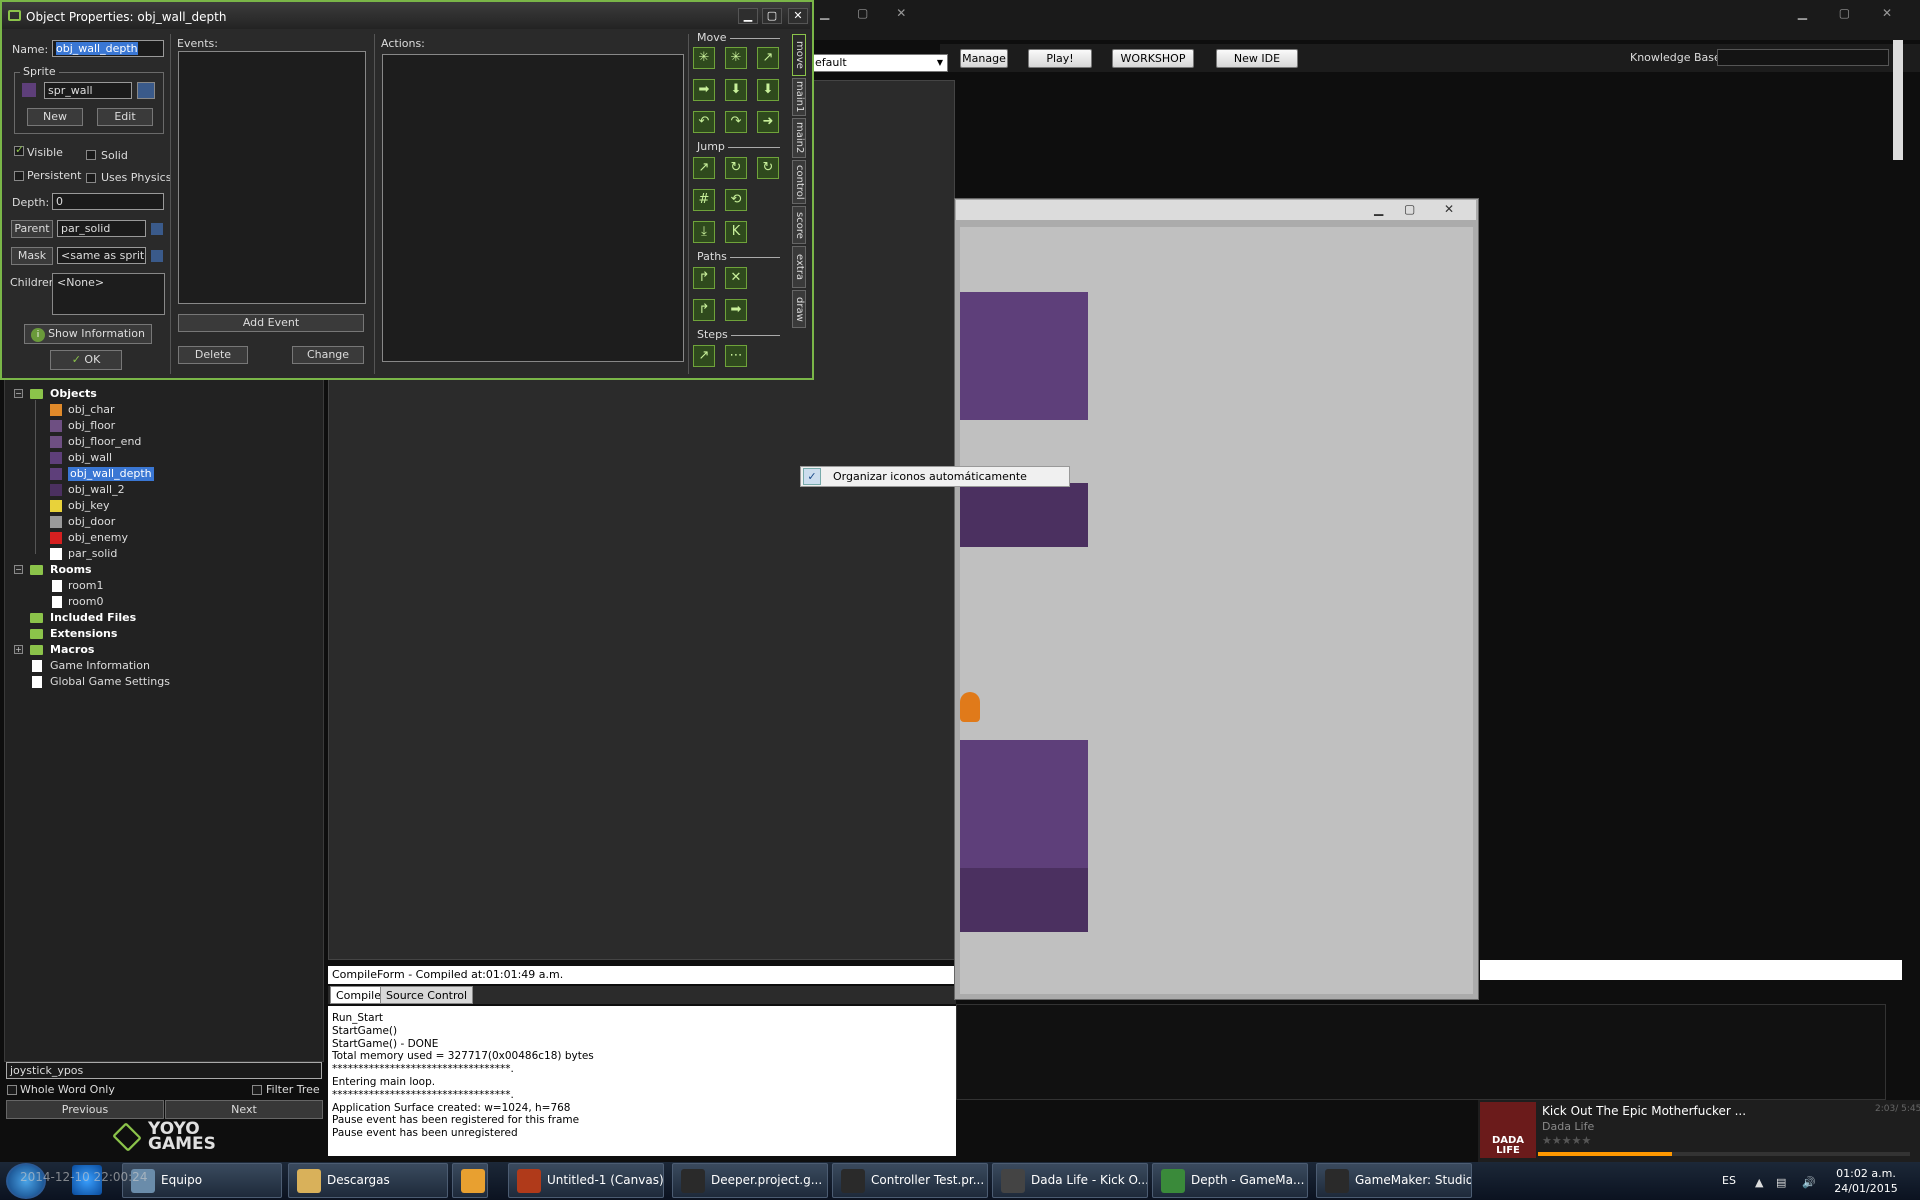 The height and width of the screenshot is (1200, 1920). Describe the element at coordinates (704, 278) in the screenshot. I see `set-path-icon: ↱` at that location.